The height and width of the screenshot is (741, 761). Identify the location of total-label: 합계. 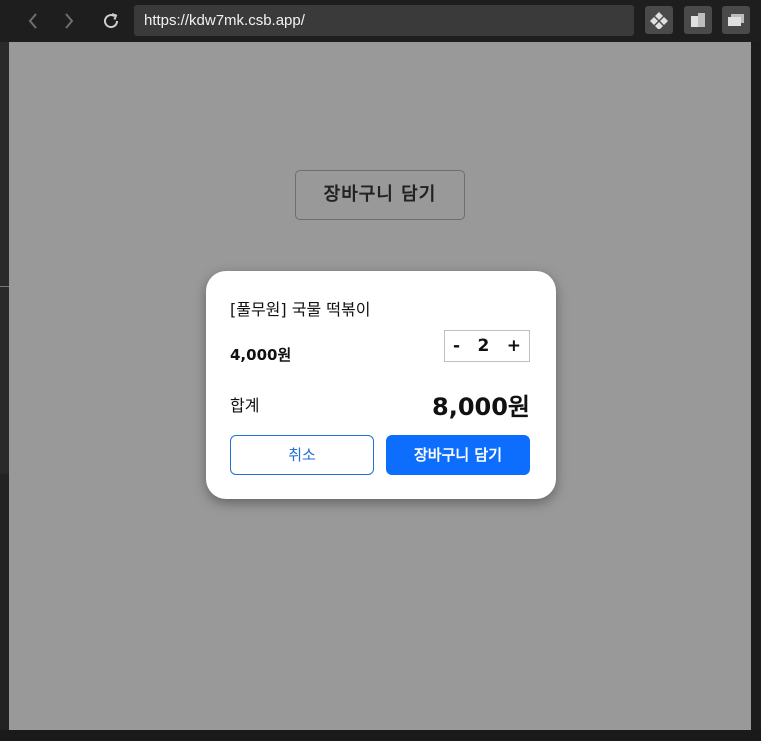
(245, 405).